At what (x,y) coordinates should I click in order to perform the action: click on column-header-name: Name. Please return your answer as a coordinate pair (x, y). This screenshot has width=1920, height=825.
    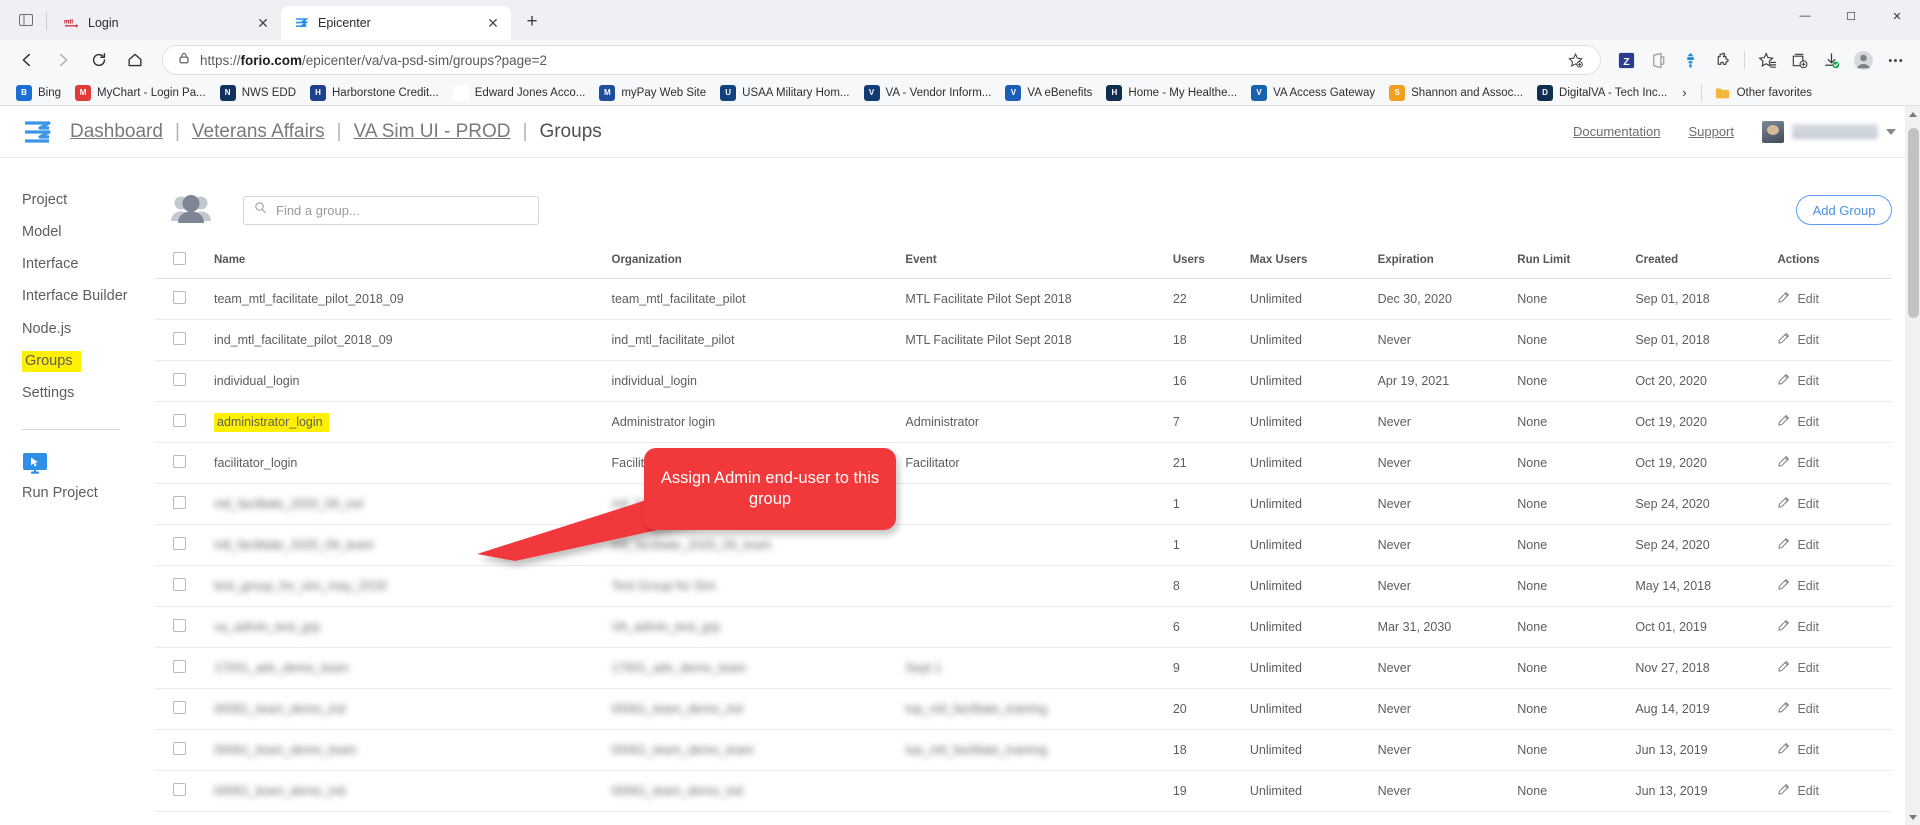
    Looking at the image, I should click on (407, 261).